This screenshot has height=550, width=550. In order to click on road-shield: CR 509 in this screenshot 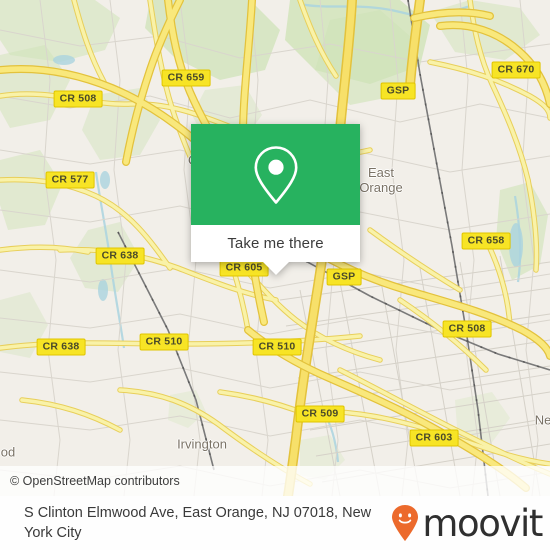, I will do `click(320, 414)`.